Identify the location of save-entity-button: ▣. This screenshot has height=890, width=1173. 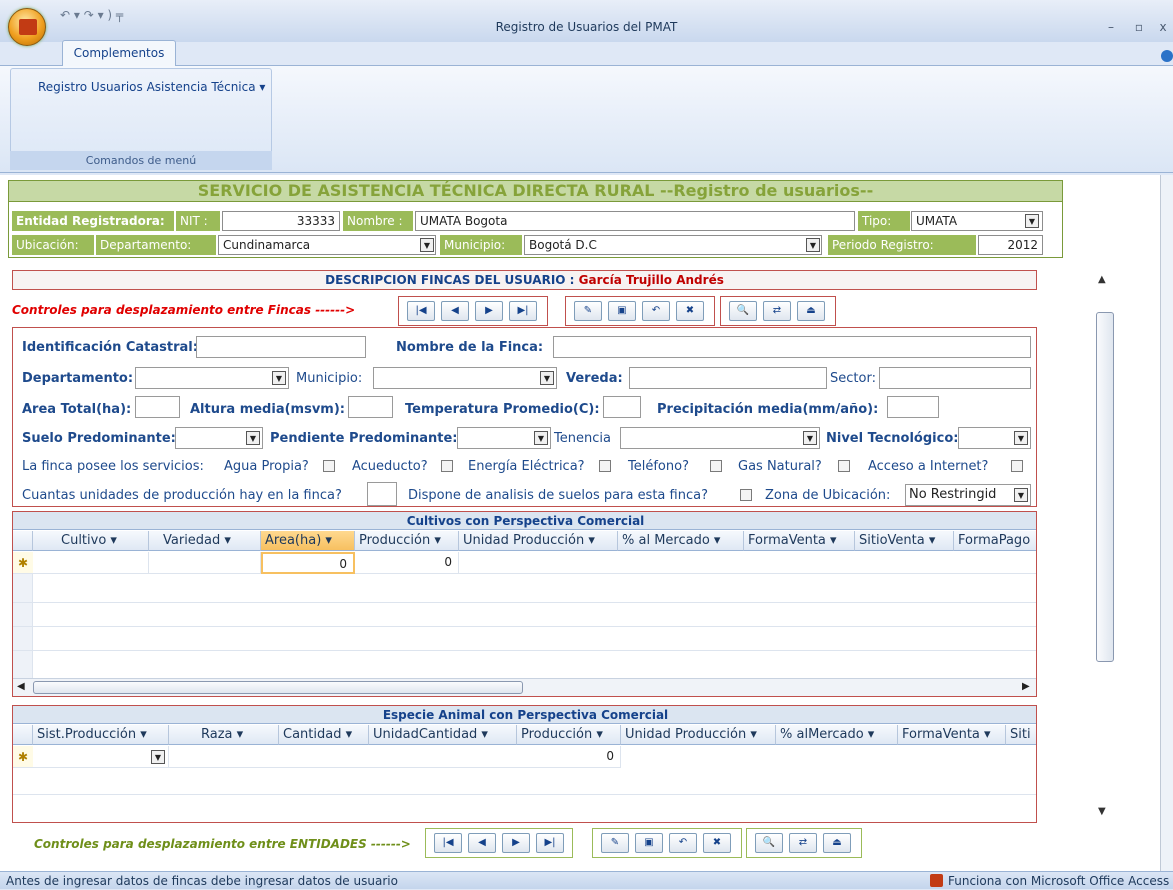
(649, 843).